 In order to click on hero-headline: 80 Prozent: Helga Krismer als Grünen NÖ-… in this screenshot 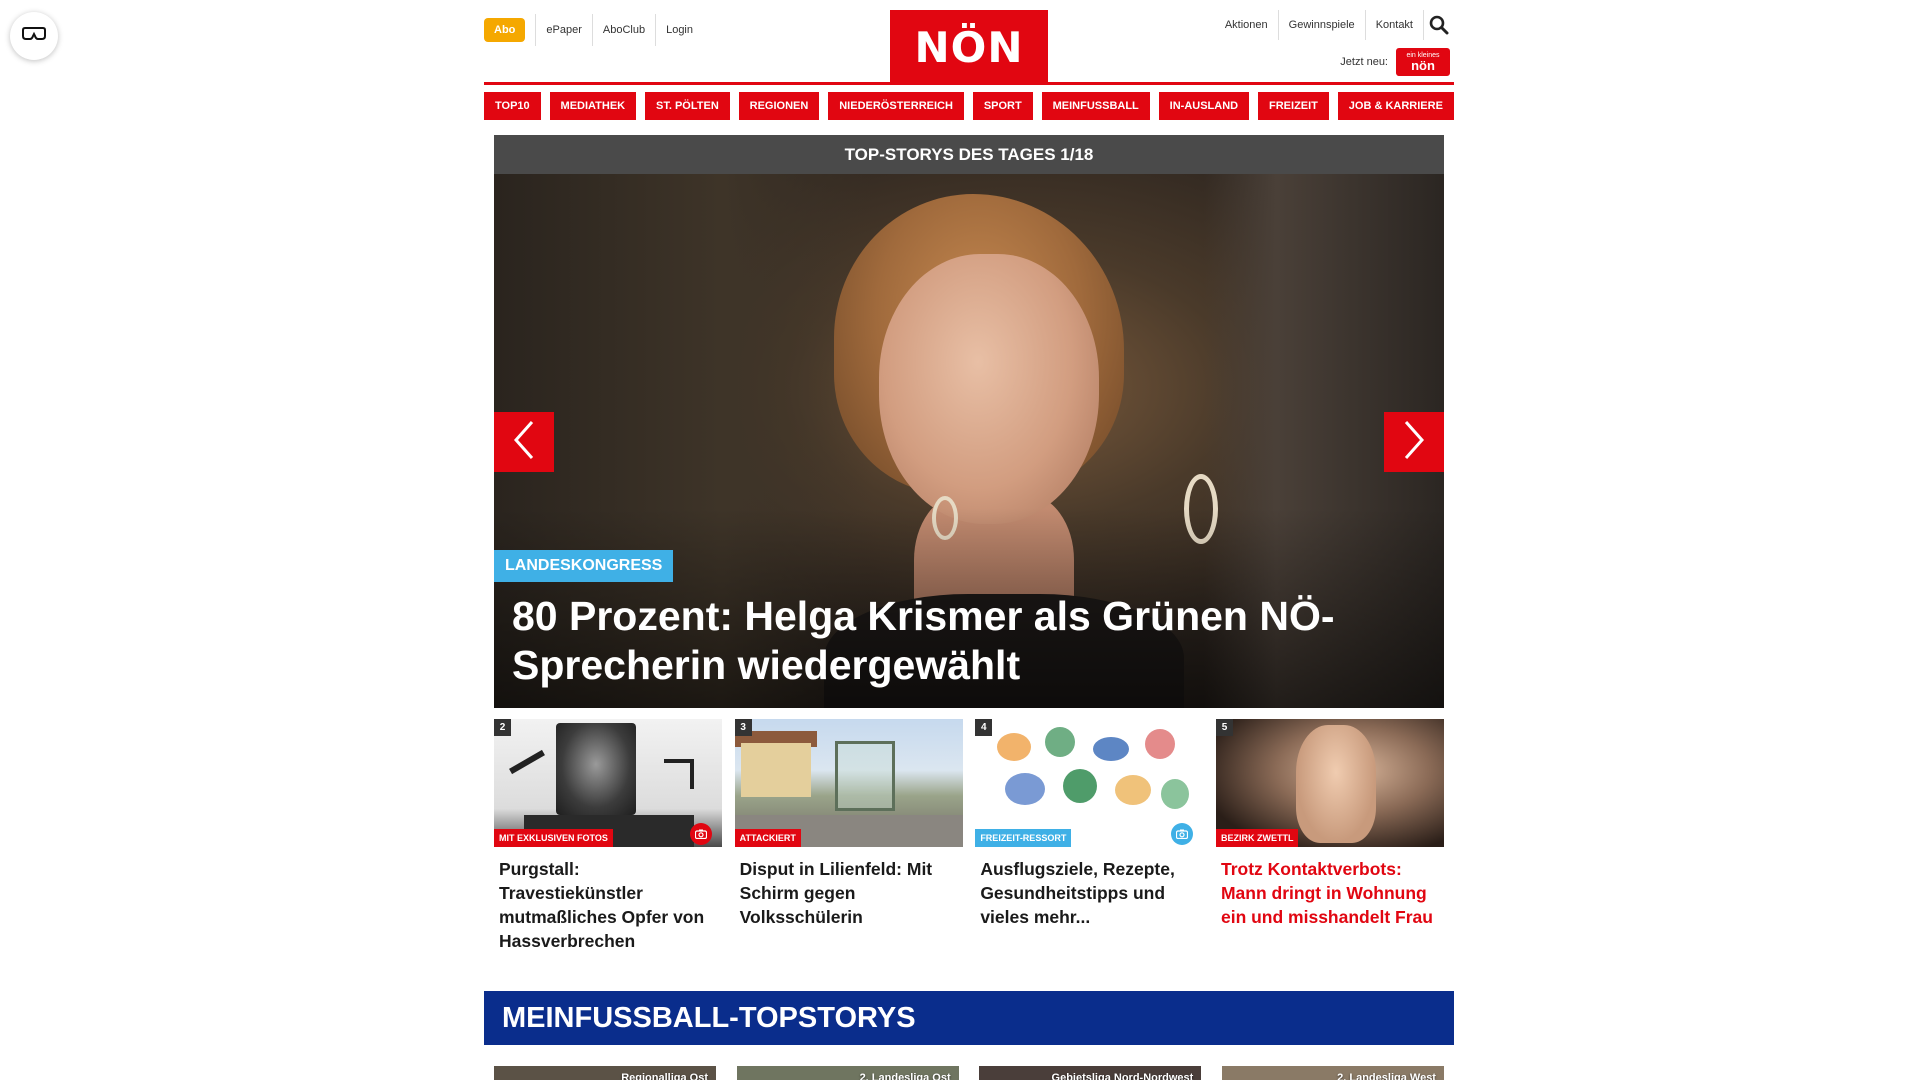, I will do `click(962, 641)`.